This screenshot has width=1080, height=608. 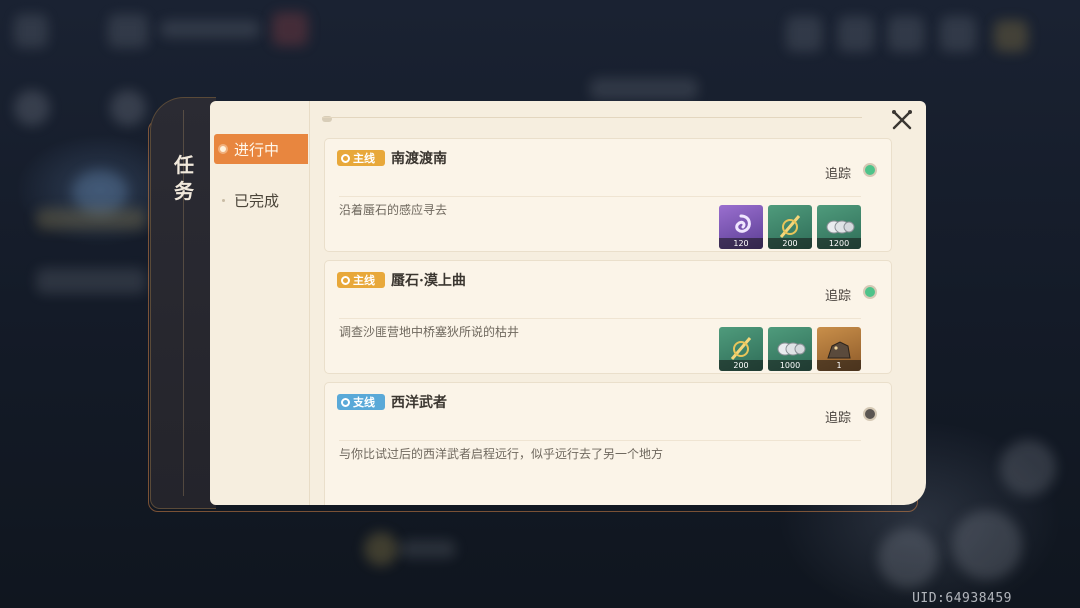 What do you see at coordinates (839, 243) in the screenshot?
I see `reward-qty: 1200` at bounding box center [839, 243].